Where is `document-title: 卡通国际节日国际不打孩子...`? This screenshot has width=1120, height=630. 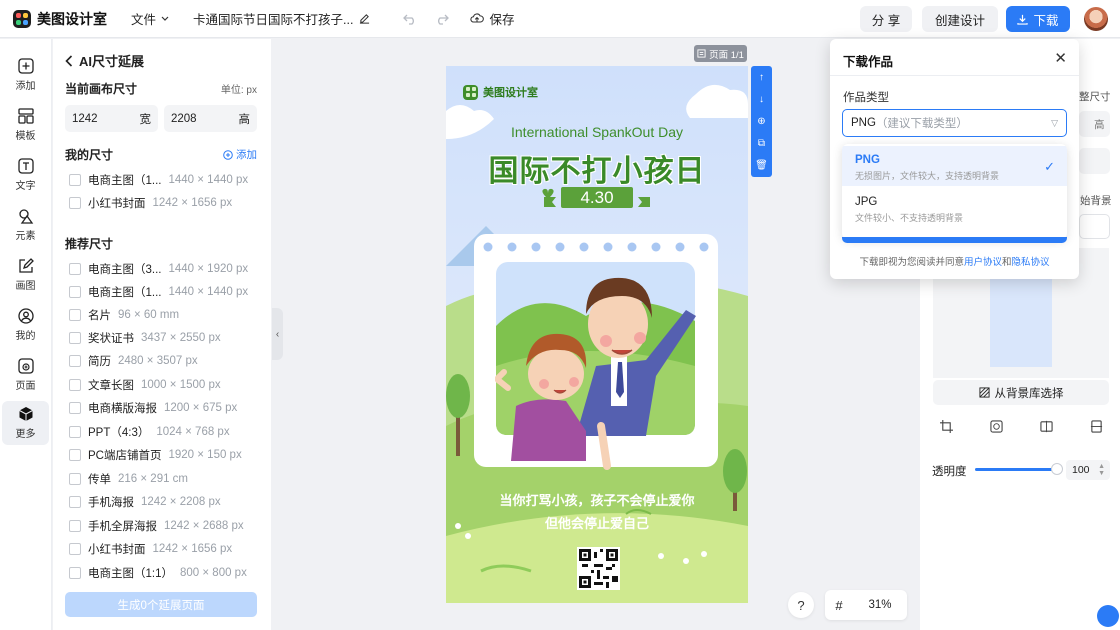
document-title: 卡通国际节日国际不打孩子... is located at coordinates (281, 18).